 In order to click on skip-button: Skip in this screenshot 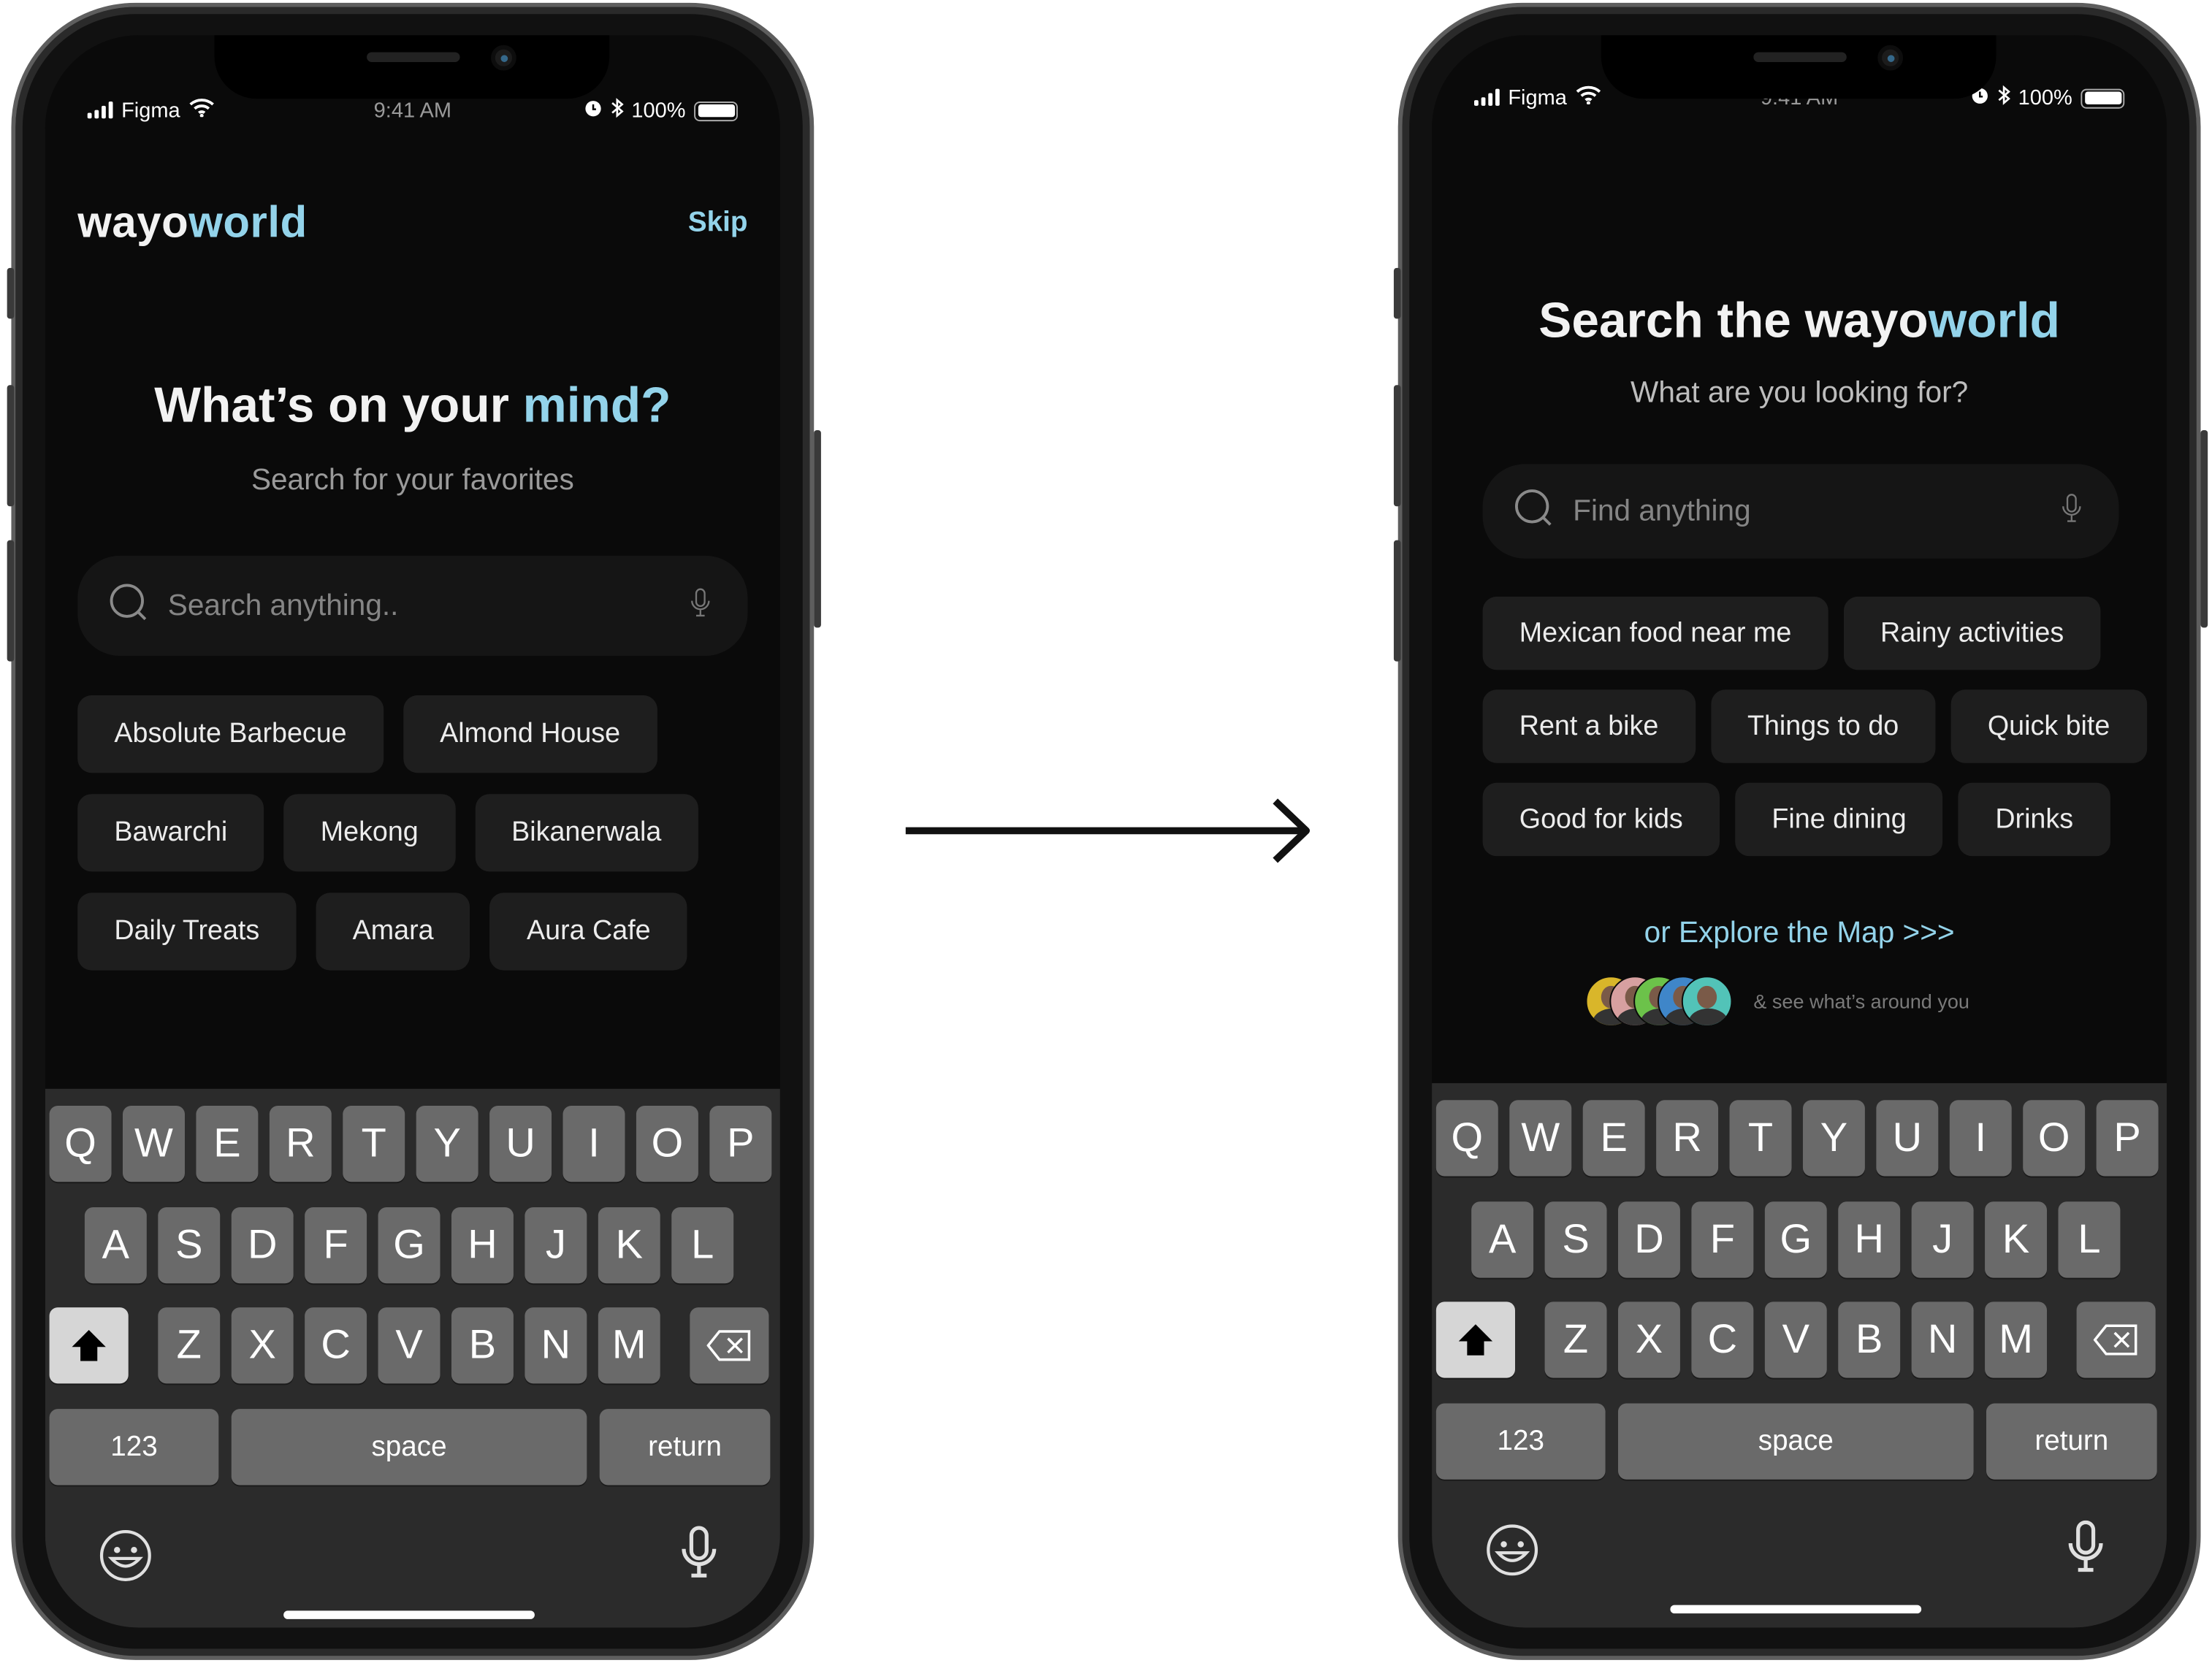, I will do `click(718, 224)`.